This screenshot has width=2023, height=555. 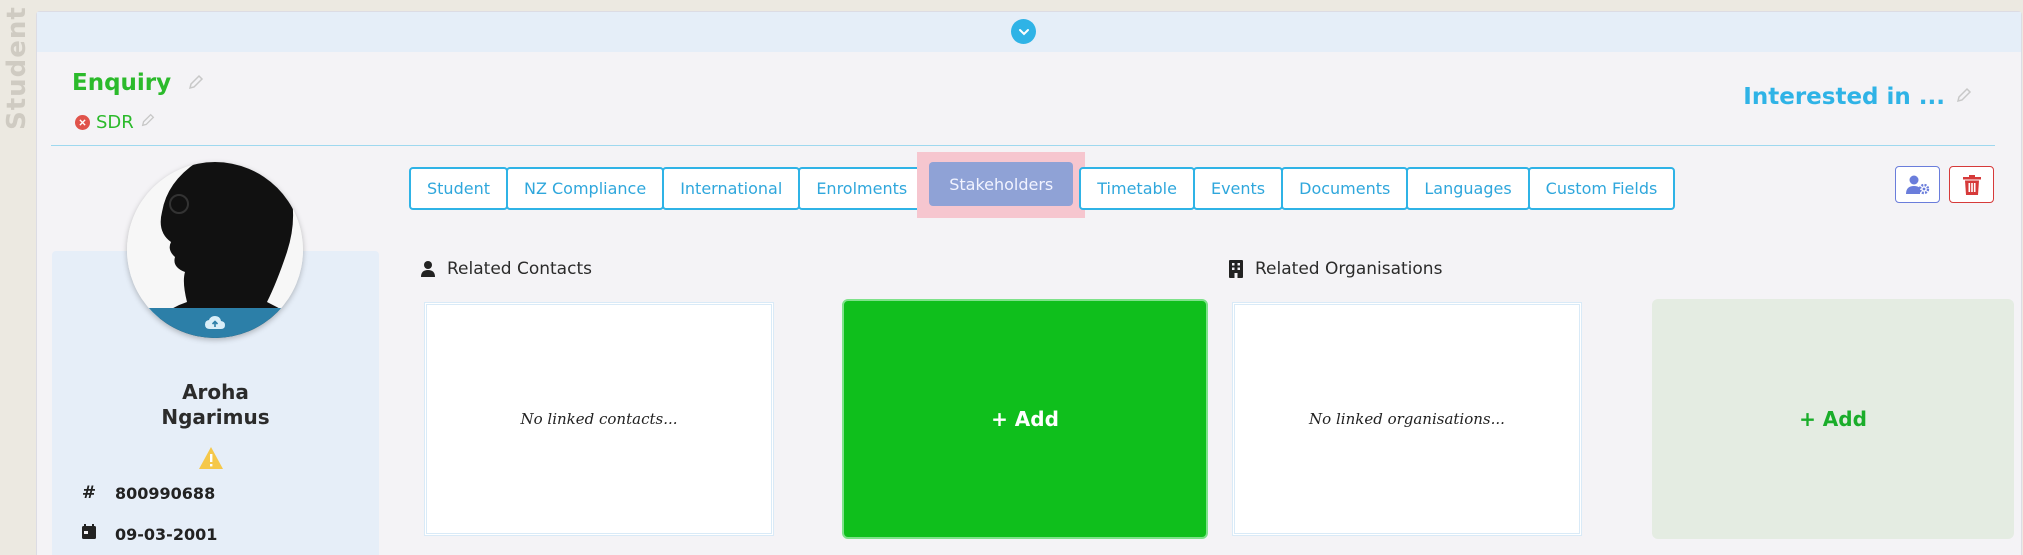 I want to click on cloud-upload-icon, so click(x=215, y=322).